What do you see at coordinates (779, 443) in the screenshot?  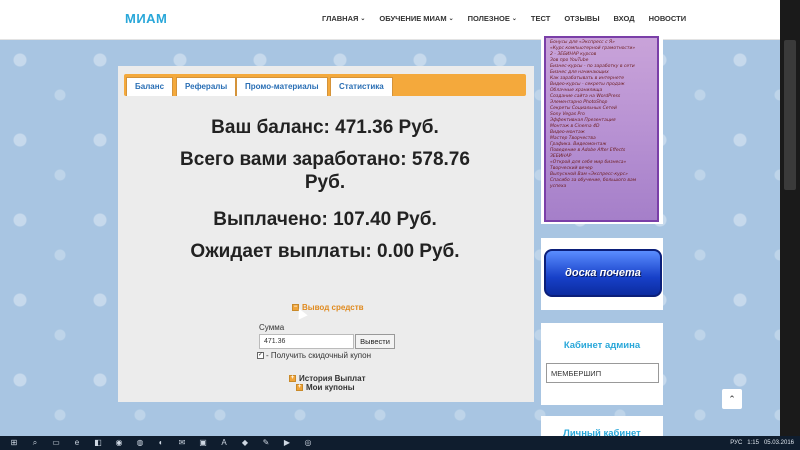 I see `clock-date: 05.03.2016` at bounding box center [779, 443].